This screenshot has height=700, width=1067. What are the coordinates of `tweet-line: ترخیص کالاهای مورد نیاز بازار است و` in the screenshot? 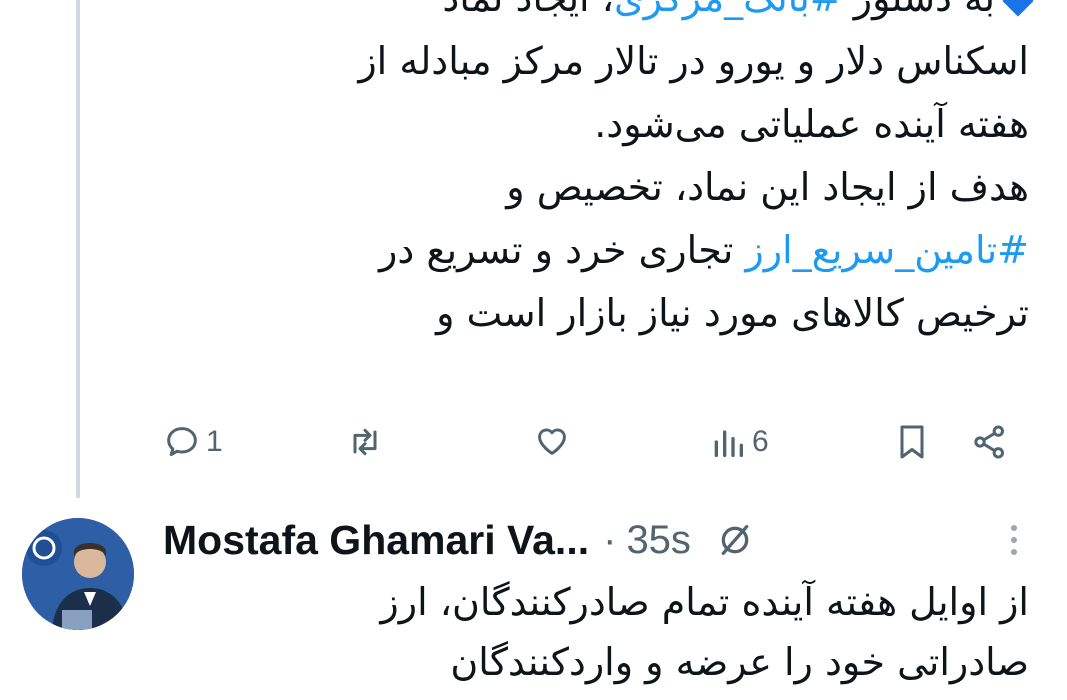 It's located at (732, 313).